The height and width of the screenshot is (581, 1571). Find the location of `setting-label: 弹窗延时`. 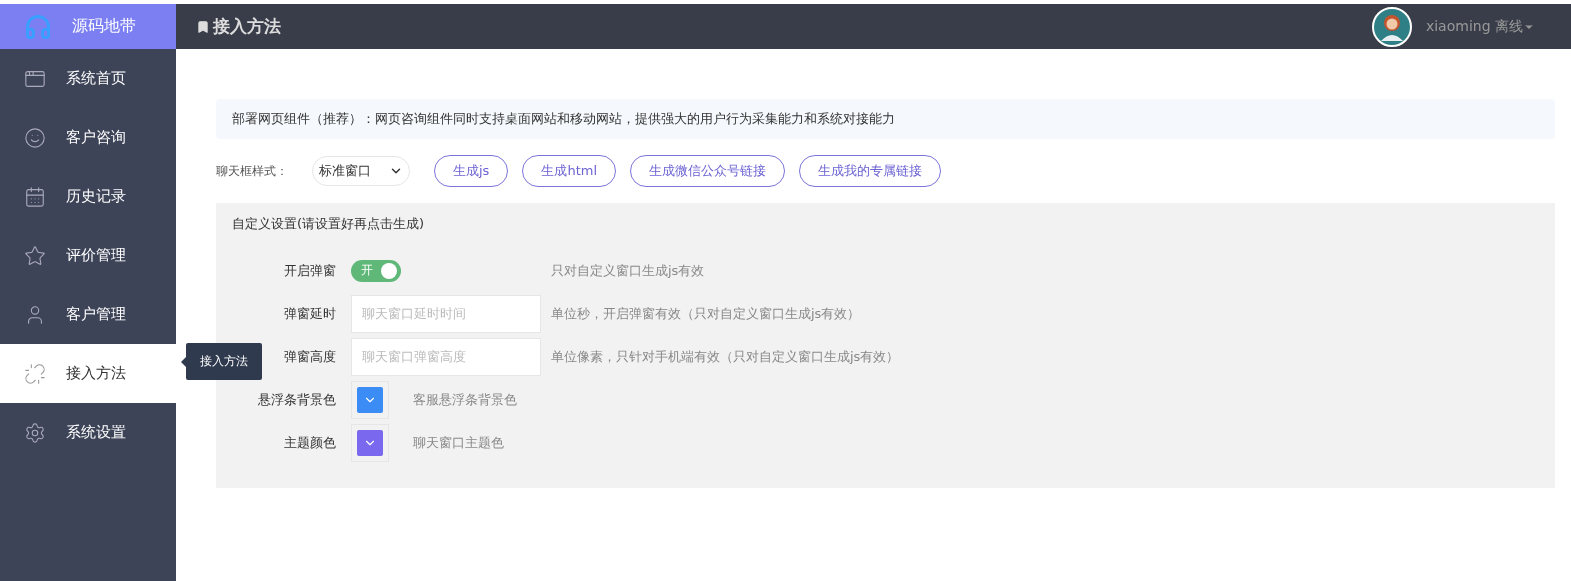

setting-label: 弹窗延时 is located at coordinates (310, 313).